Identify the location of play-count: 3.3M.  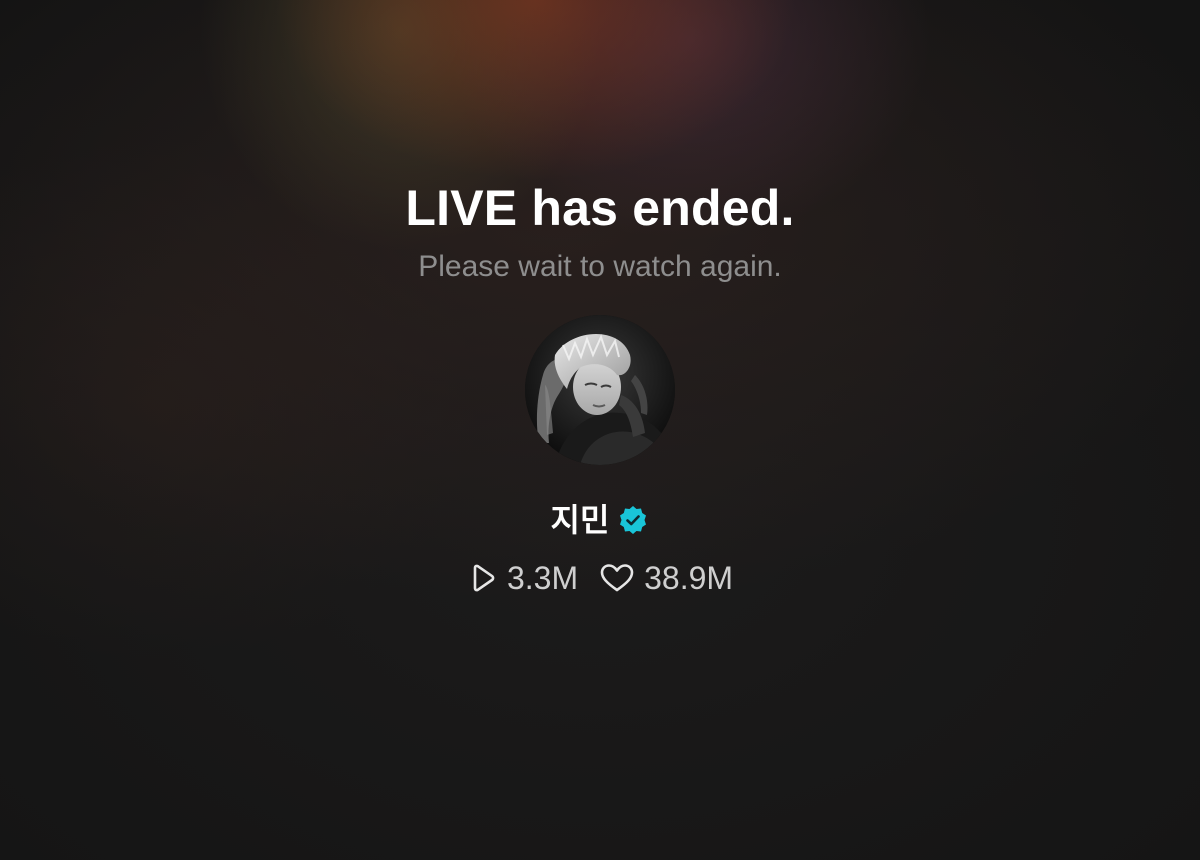
(522, 578).